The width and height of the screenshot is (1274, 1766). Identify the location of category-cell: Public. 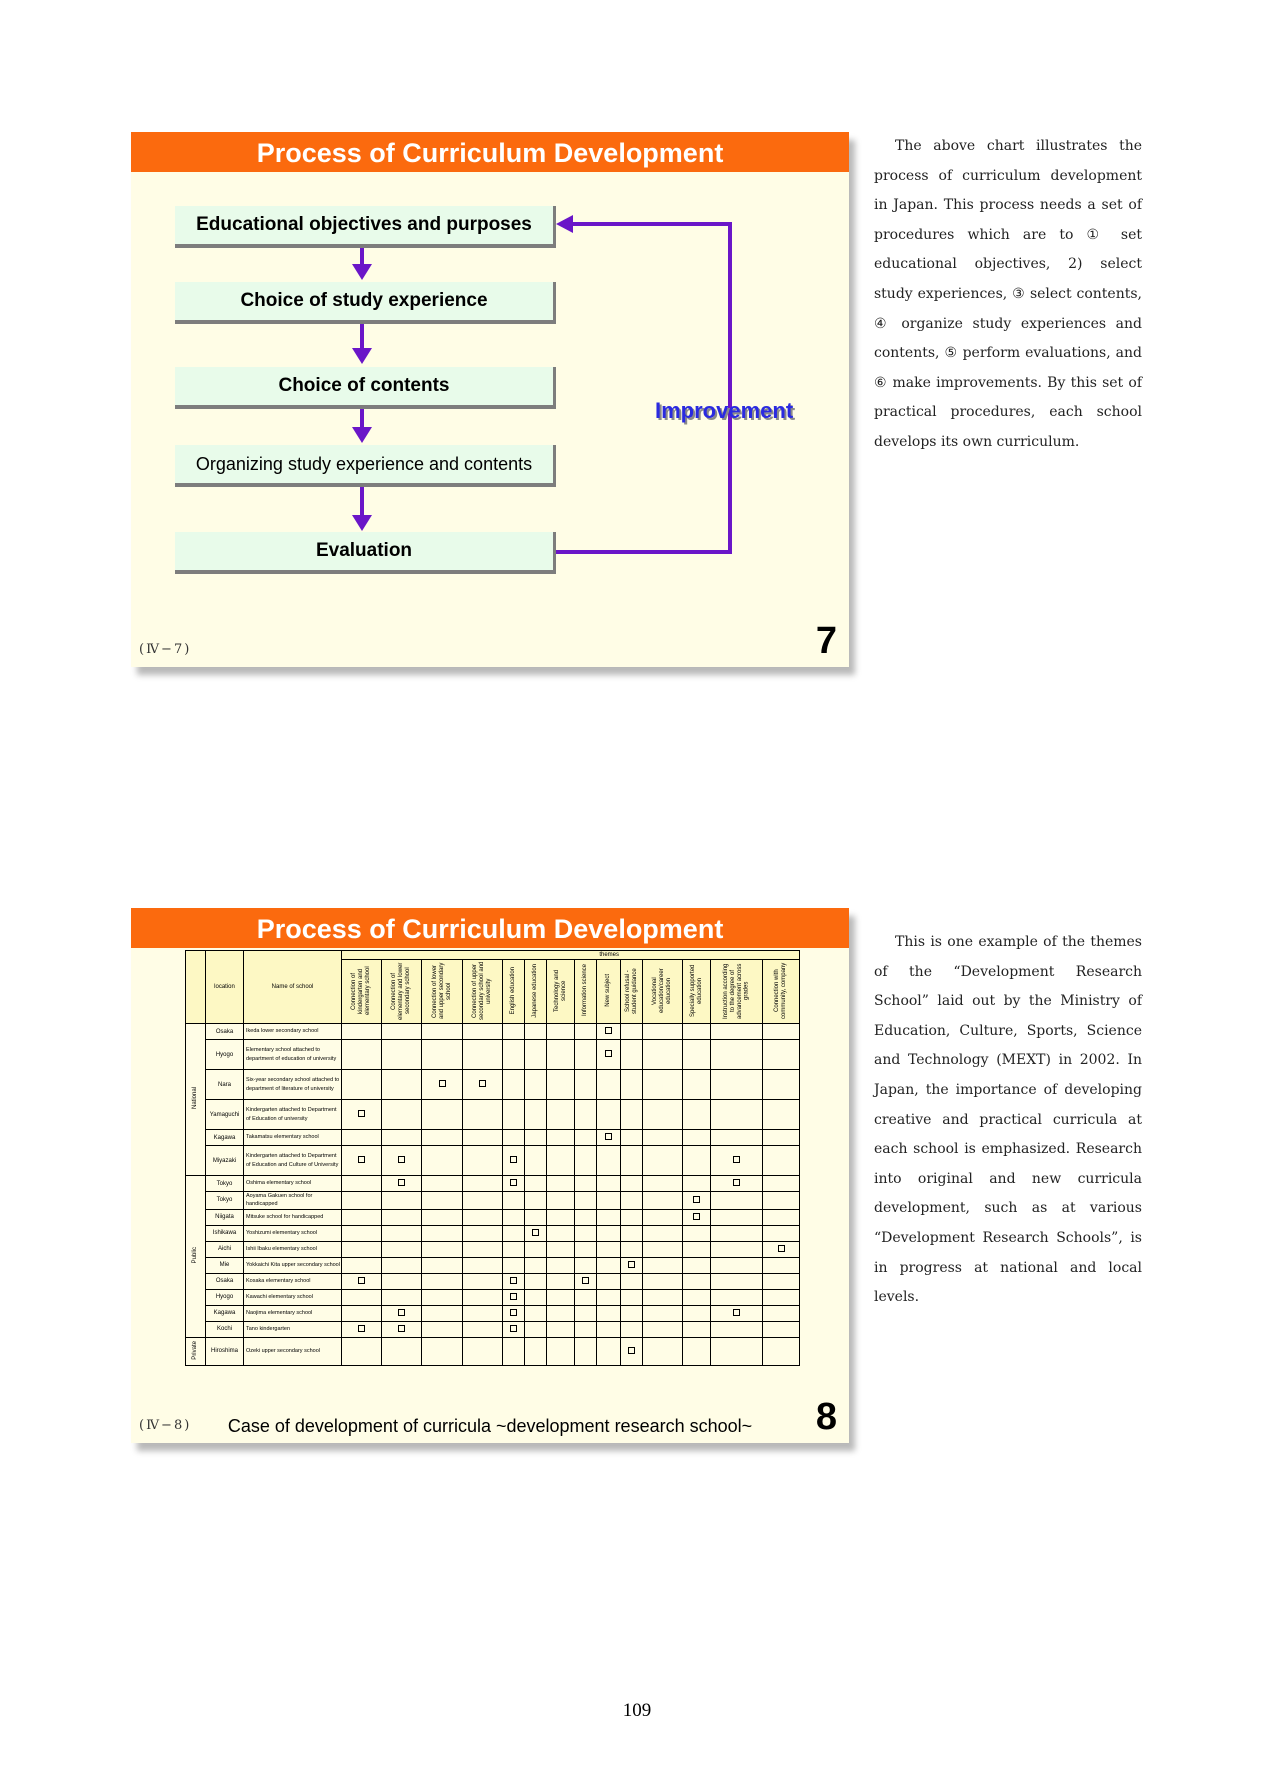
(195, 1256).